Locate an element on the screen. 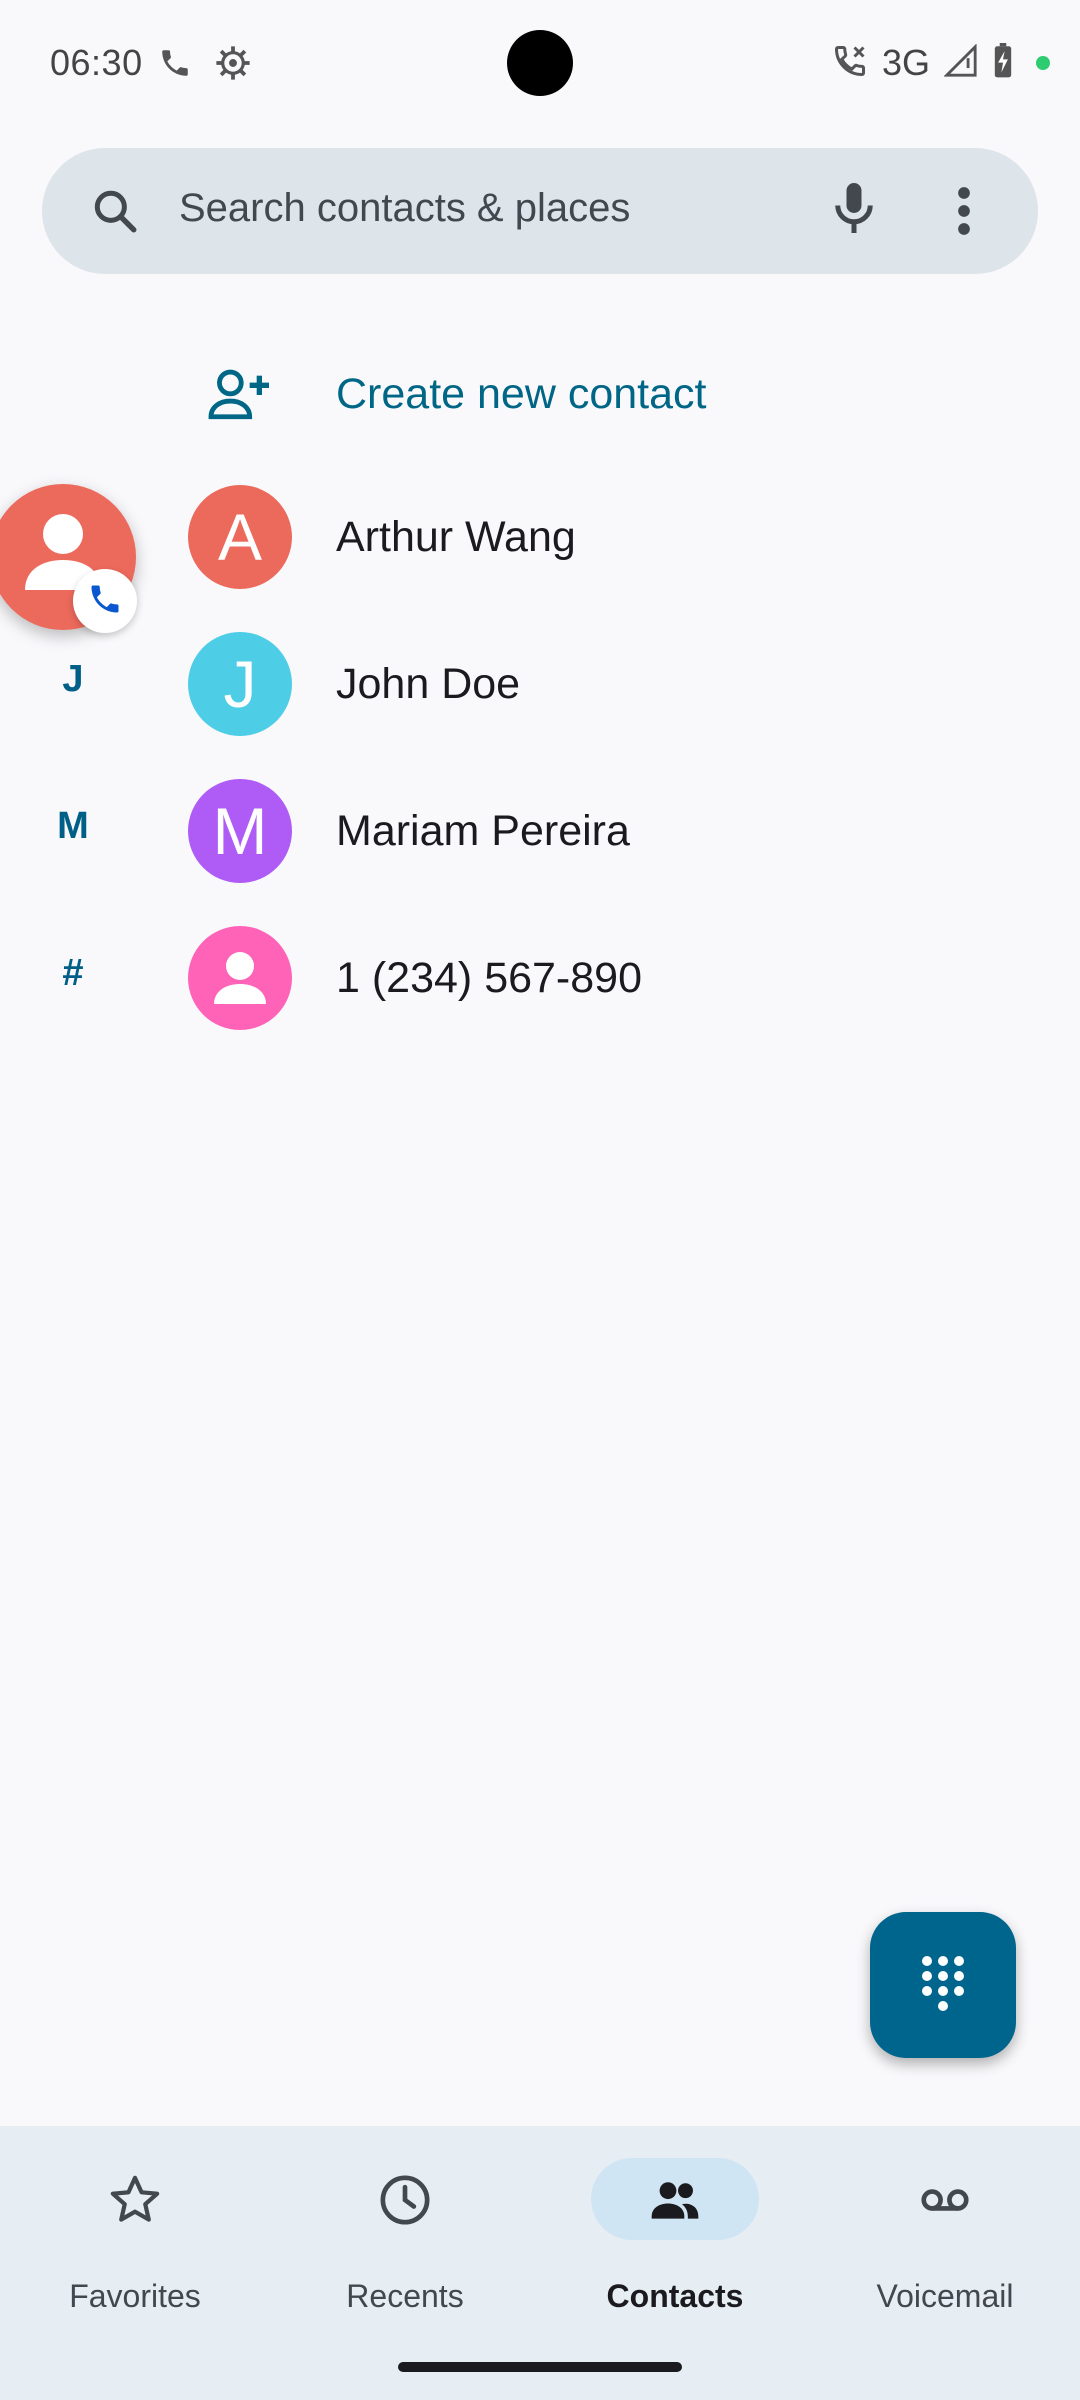 The width and height of the screenshot is (1080, 2400). nav-recents: Recents is located at coordinates (405, 2263).